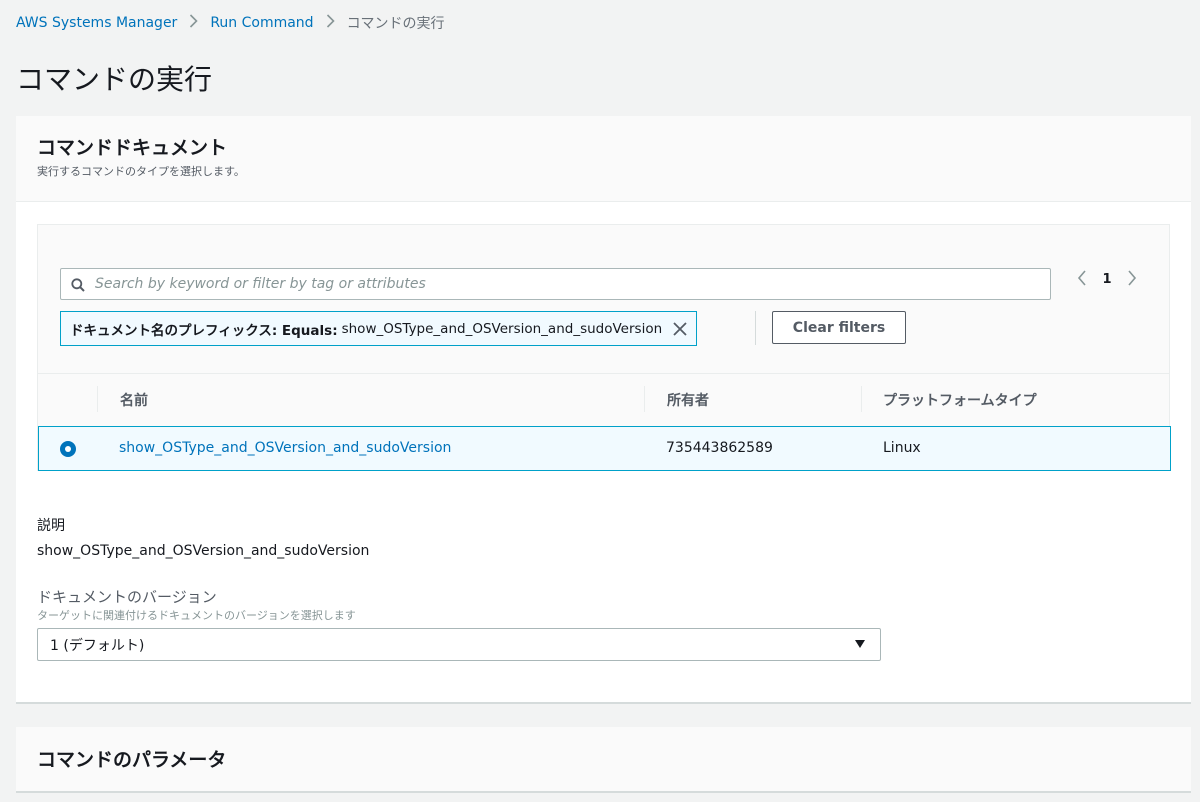 The image size is (1200, 802). What do you see at coordinates (96, 23) in the screenshot?
I see `breadcrumb-systems-manager: AWS Systems Manager` at bounding box center [96, 23].